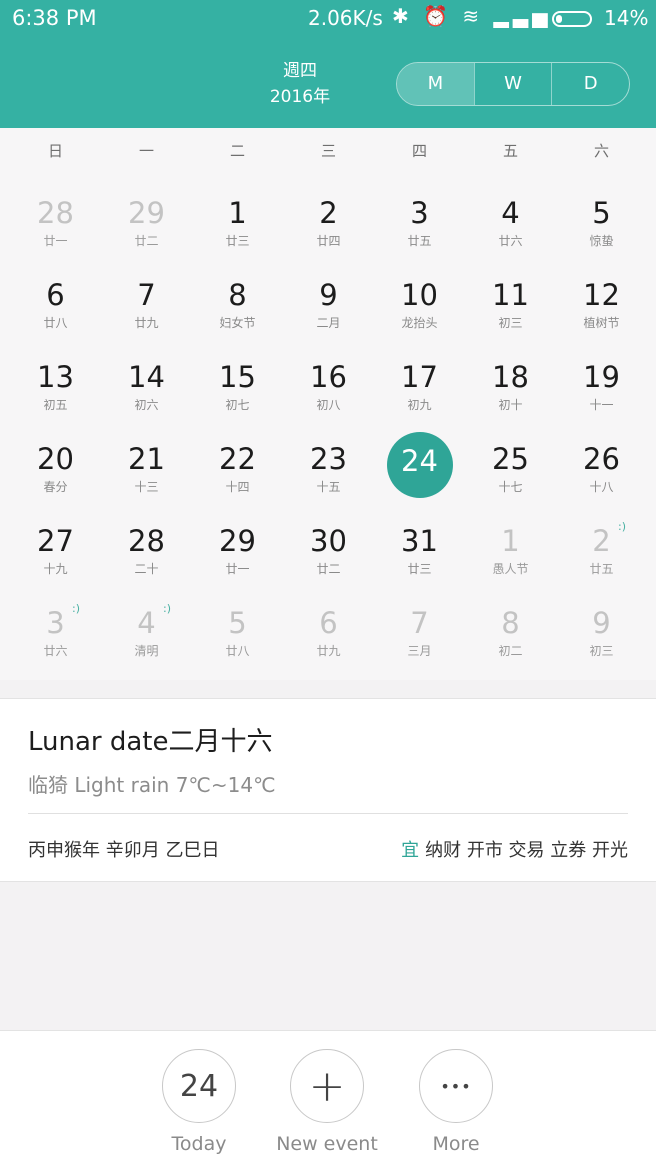  I want to click on more-icon: •••, so click(456, 1086).